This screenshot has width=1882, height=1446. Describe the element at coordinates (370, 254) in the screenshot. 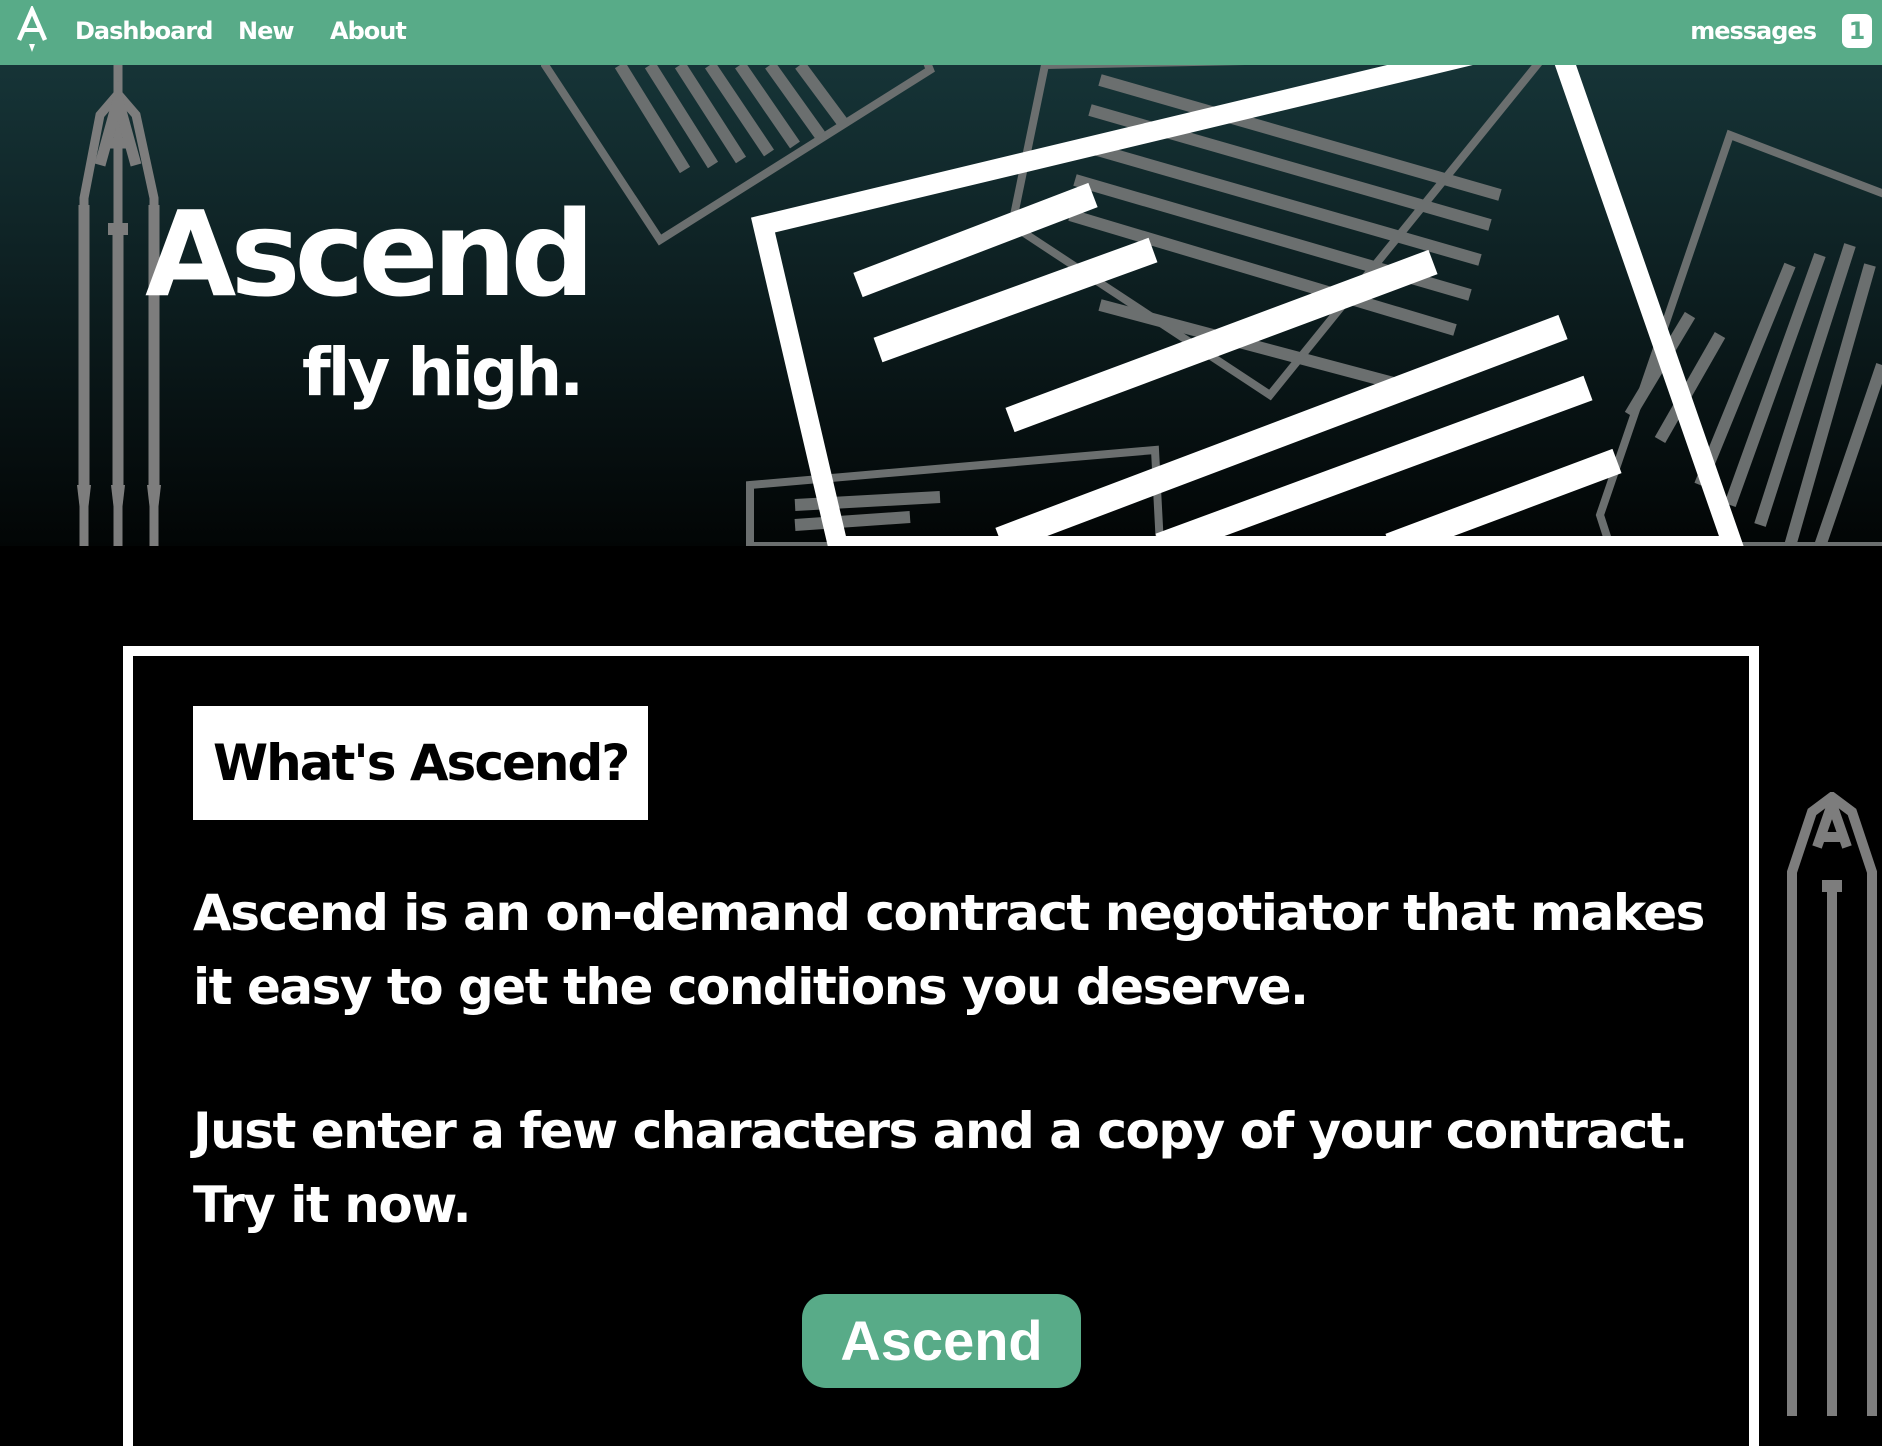

I see `hero-title: Ascend` at that location.